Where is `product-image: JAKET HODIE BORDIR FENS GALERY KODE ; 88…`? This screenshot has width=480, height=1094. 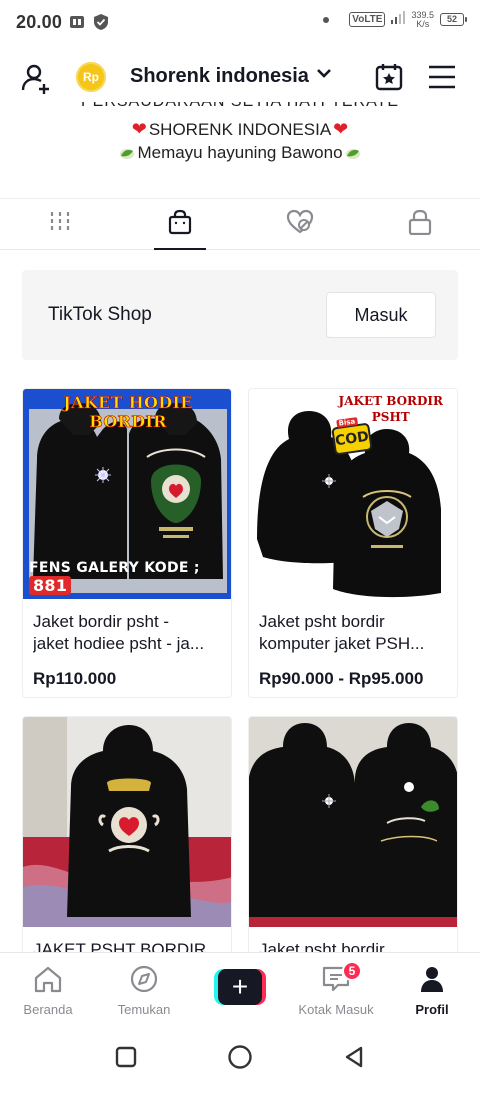
product-image: JAKET HODIE BORDIR FENS GALERY KODE ; 88… is located at coordinates (127, 494).